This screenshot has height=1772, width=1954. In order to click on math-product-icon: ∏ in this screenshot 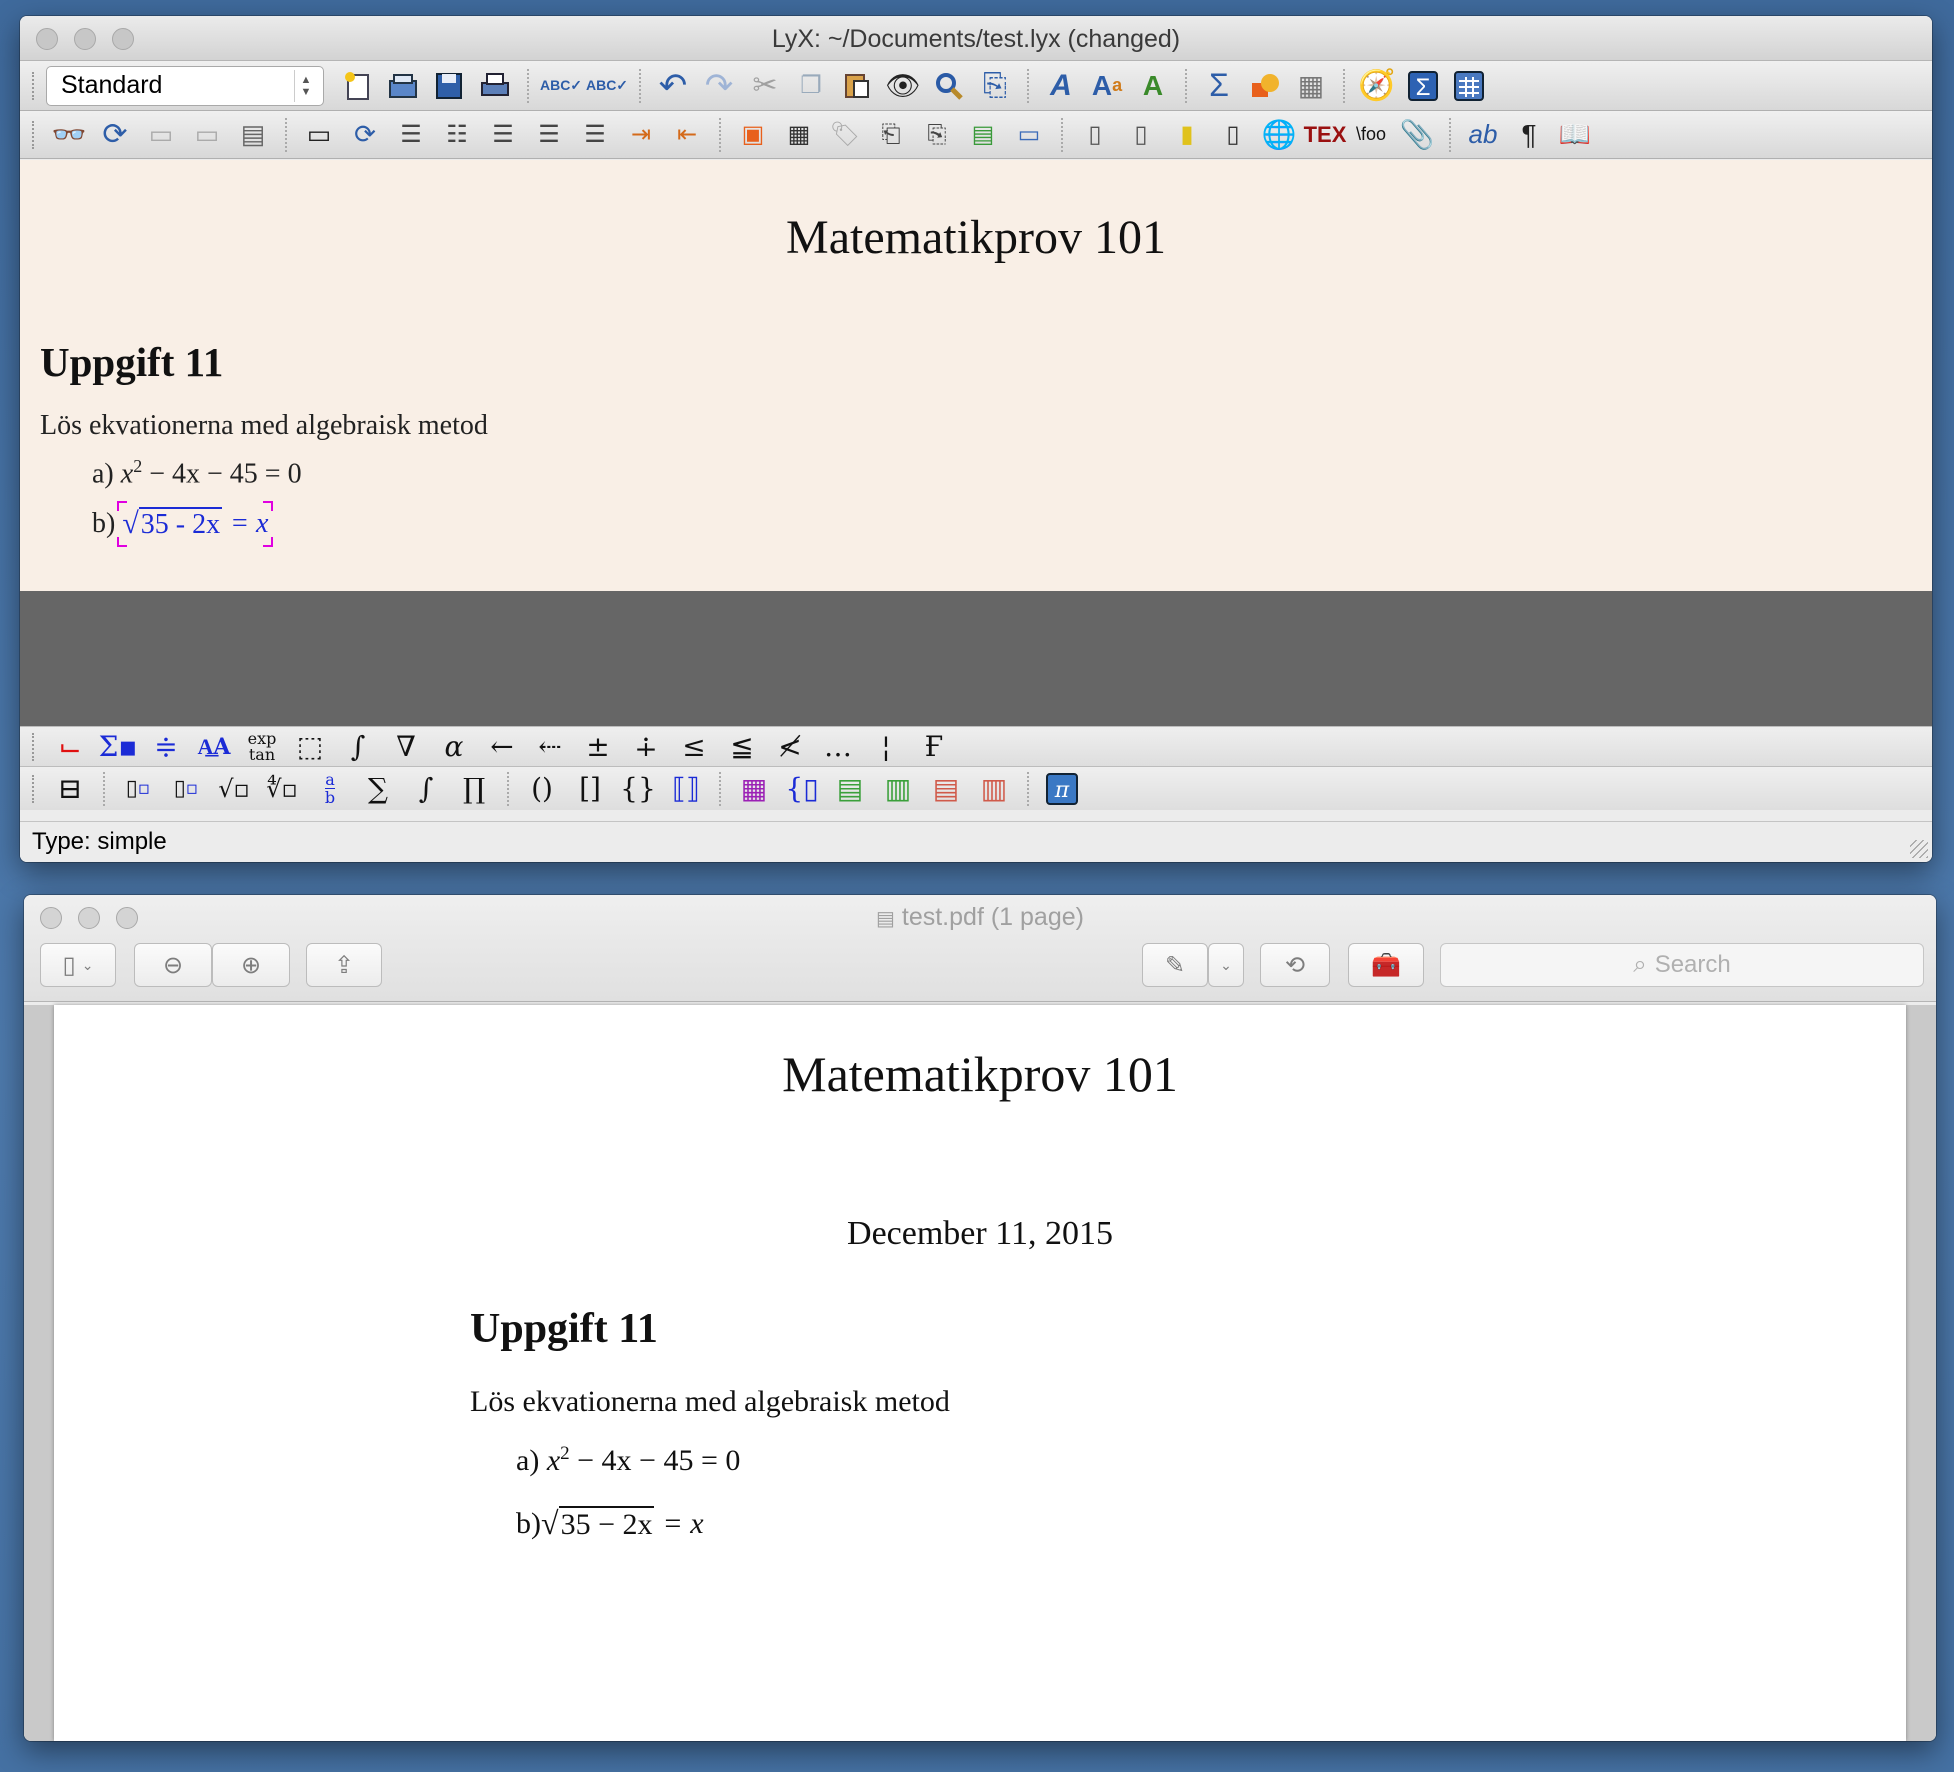, I will do `click(474, 789)`.